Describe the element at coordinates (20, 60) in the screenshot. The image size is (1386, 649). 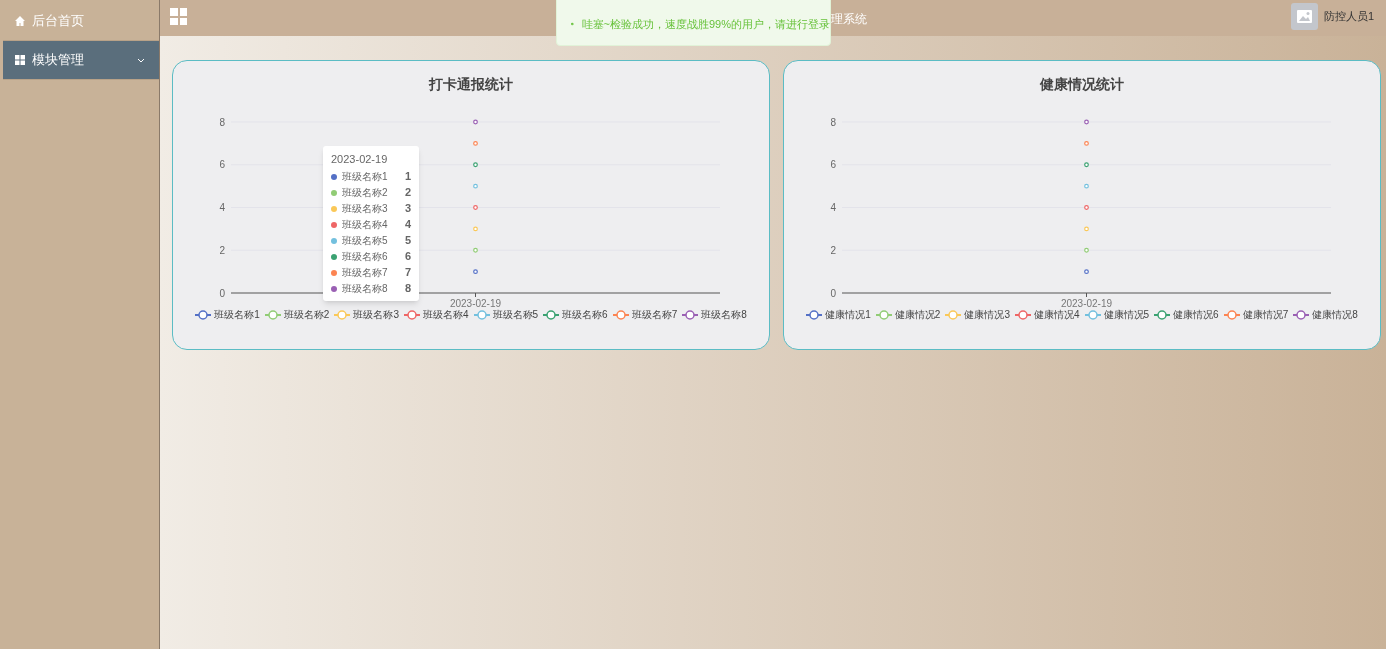
I see `grid-icon` at that location.